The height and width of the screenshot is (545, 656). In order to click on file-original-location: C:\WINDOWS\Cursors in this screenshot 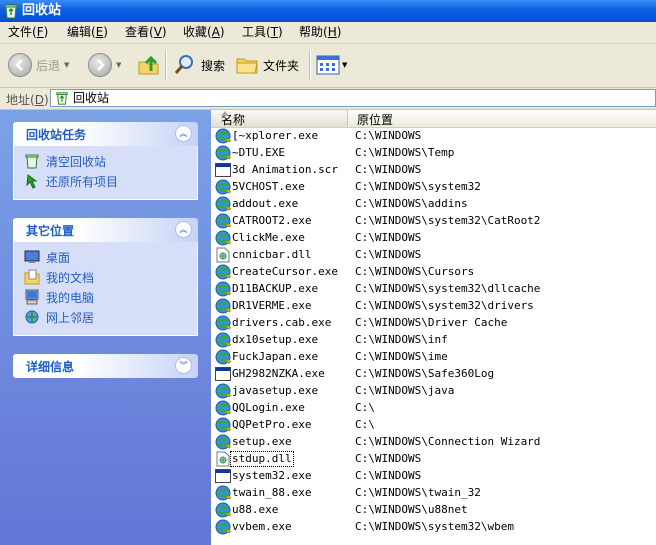, I will do `click(415, 271)`.